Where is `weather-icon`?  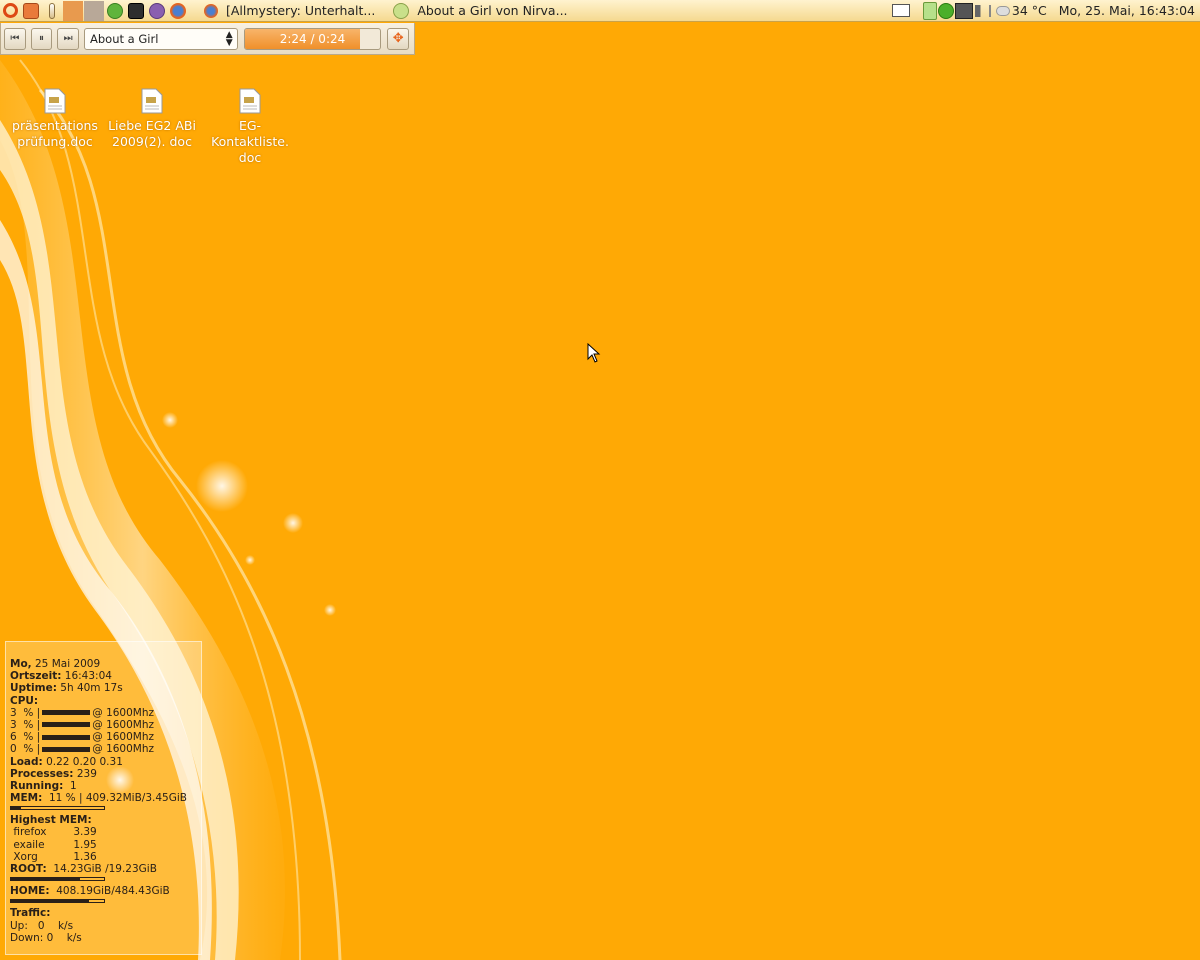 weather-icon is located at coordinates (1002, 10).